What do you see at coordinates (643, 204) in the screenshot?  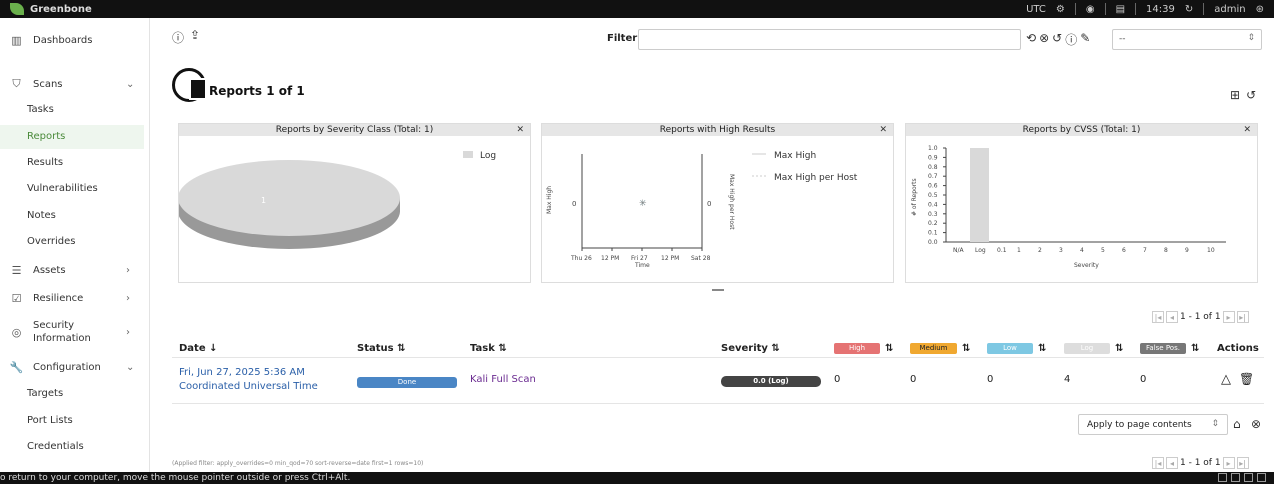 I see `data-point: ✳` at bounding box center [643, 204].